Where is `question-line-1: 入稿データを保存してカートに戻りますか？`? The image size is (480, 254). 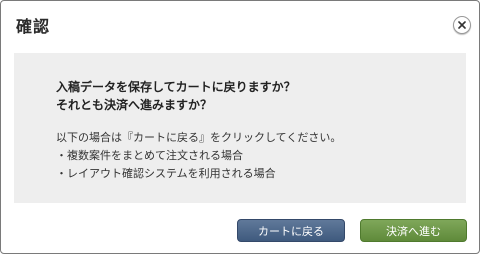 question-line-1: 入稿データを保存してカートに戻りますか？ is located at coordinates (176, 87).